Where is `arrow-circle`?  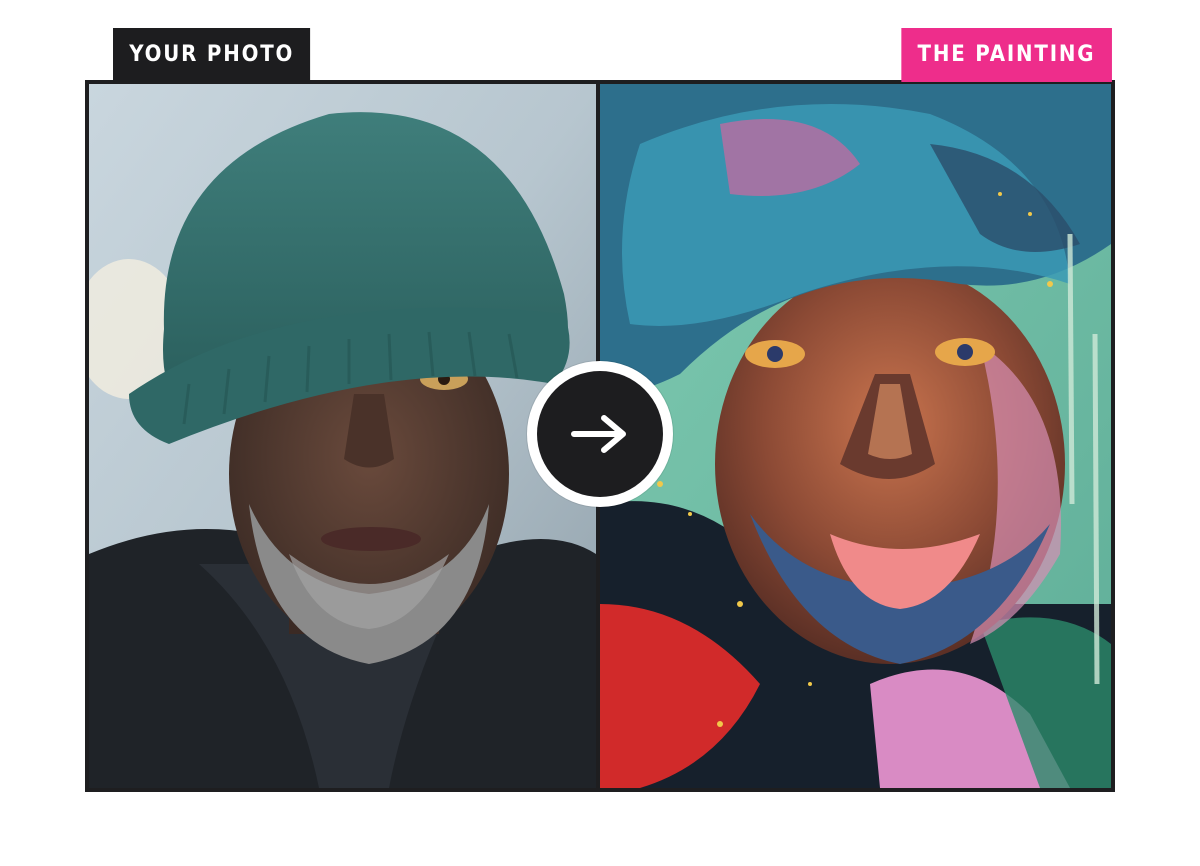 arrow-circle is located at coordinates (600, 434).